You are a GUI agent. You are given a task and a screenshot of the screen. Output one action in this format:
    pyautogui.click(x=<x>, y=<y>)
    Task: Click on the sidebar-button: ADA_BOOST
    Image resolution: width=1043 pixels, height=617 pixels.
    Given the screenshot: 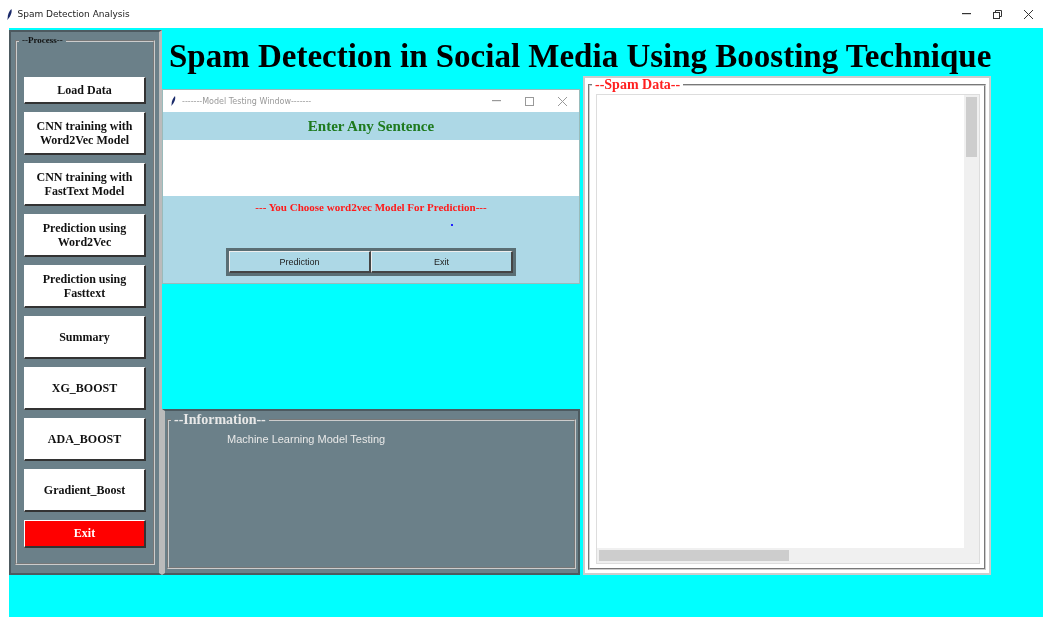 What is the action you would take?
    pyautogui.click(x=85, y=439)
    